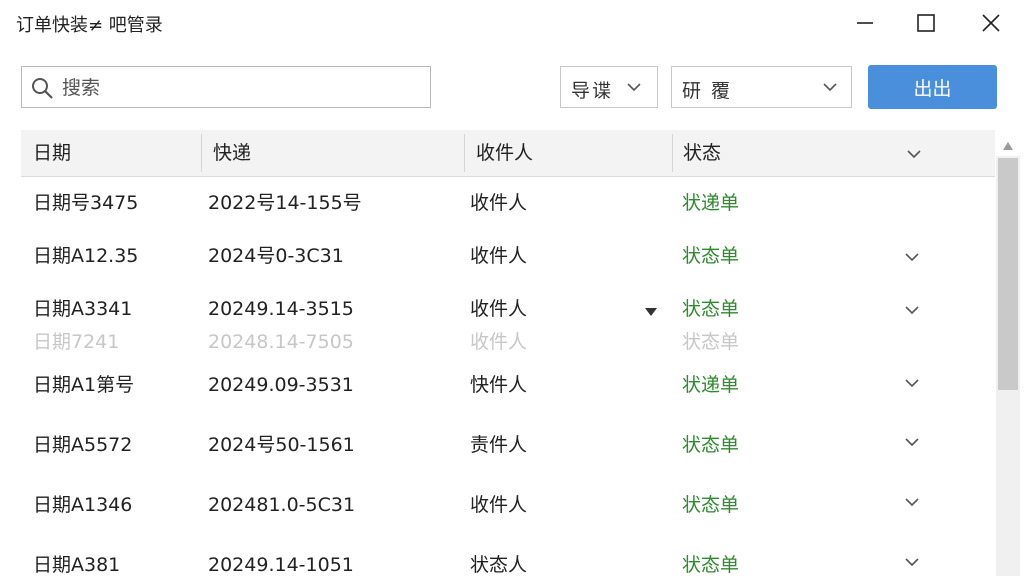  Describe the element at coordinates (499, 342) in the screenshot. I see `ghost-recipient: 收件人` at that location.